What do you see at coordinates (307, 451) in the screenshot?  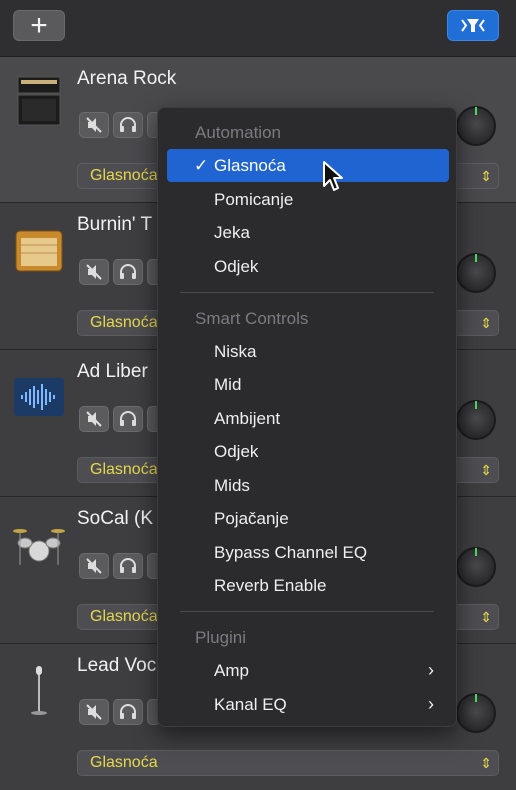 I see `menu-item-odjek-smart: Odjek` at bounding box center [307, 451].